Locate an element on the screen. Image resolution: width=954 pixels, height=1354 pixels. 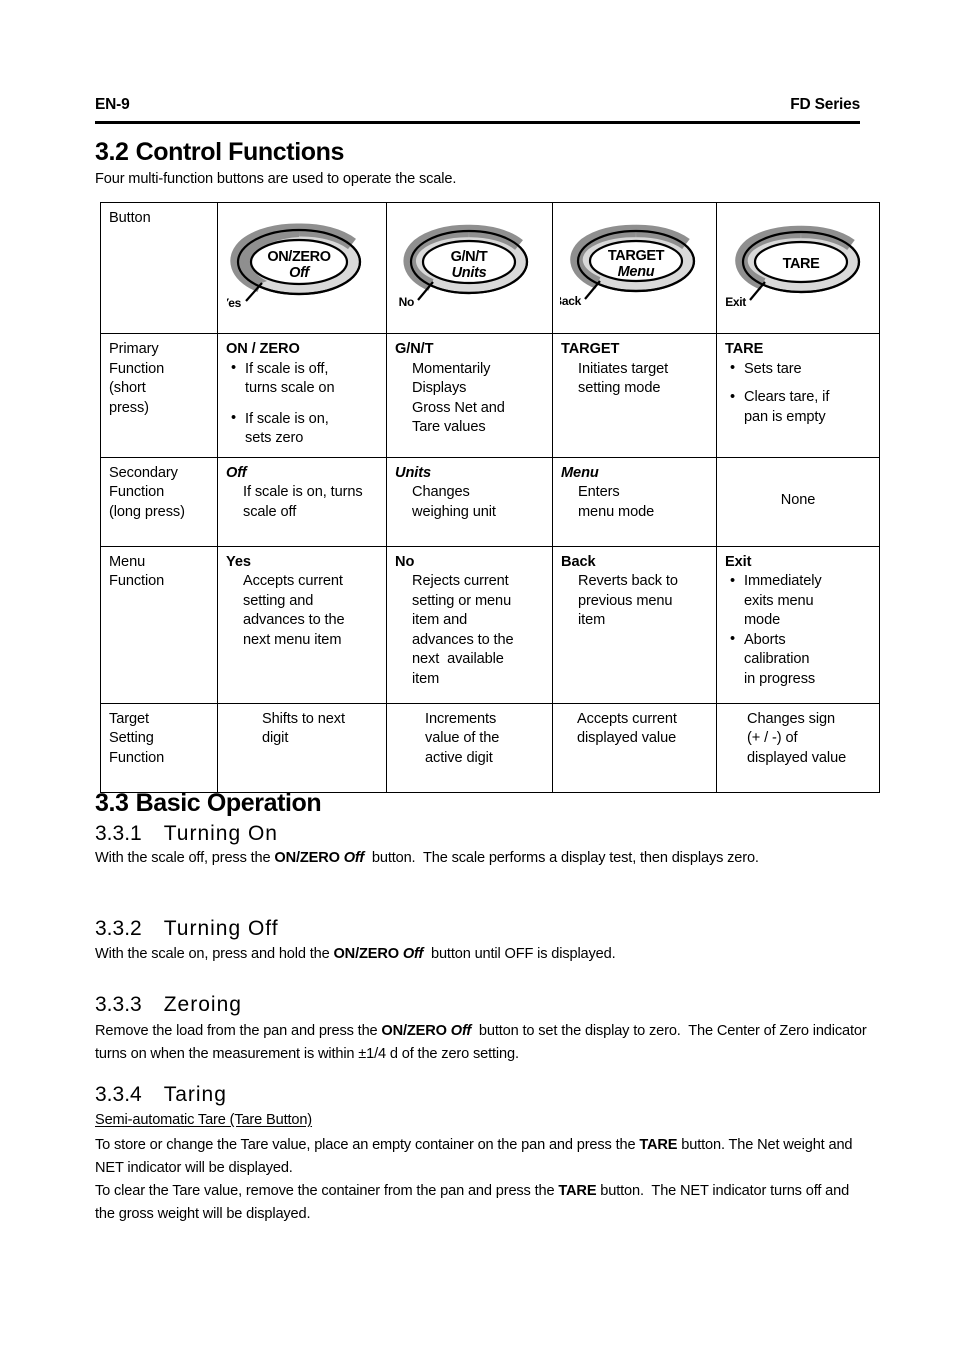
list-item: Abortscalibrationin progress is located at coordinates (800, 660).